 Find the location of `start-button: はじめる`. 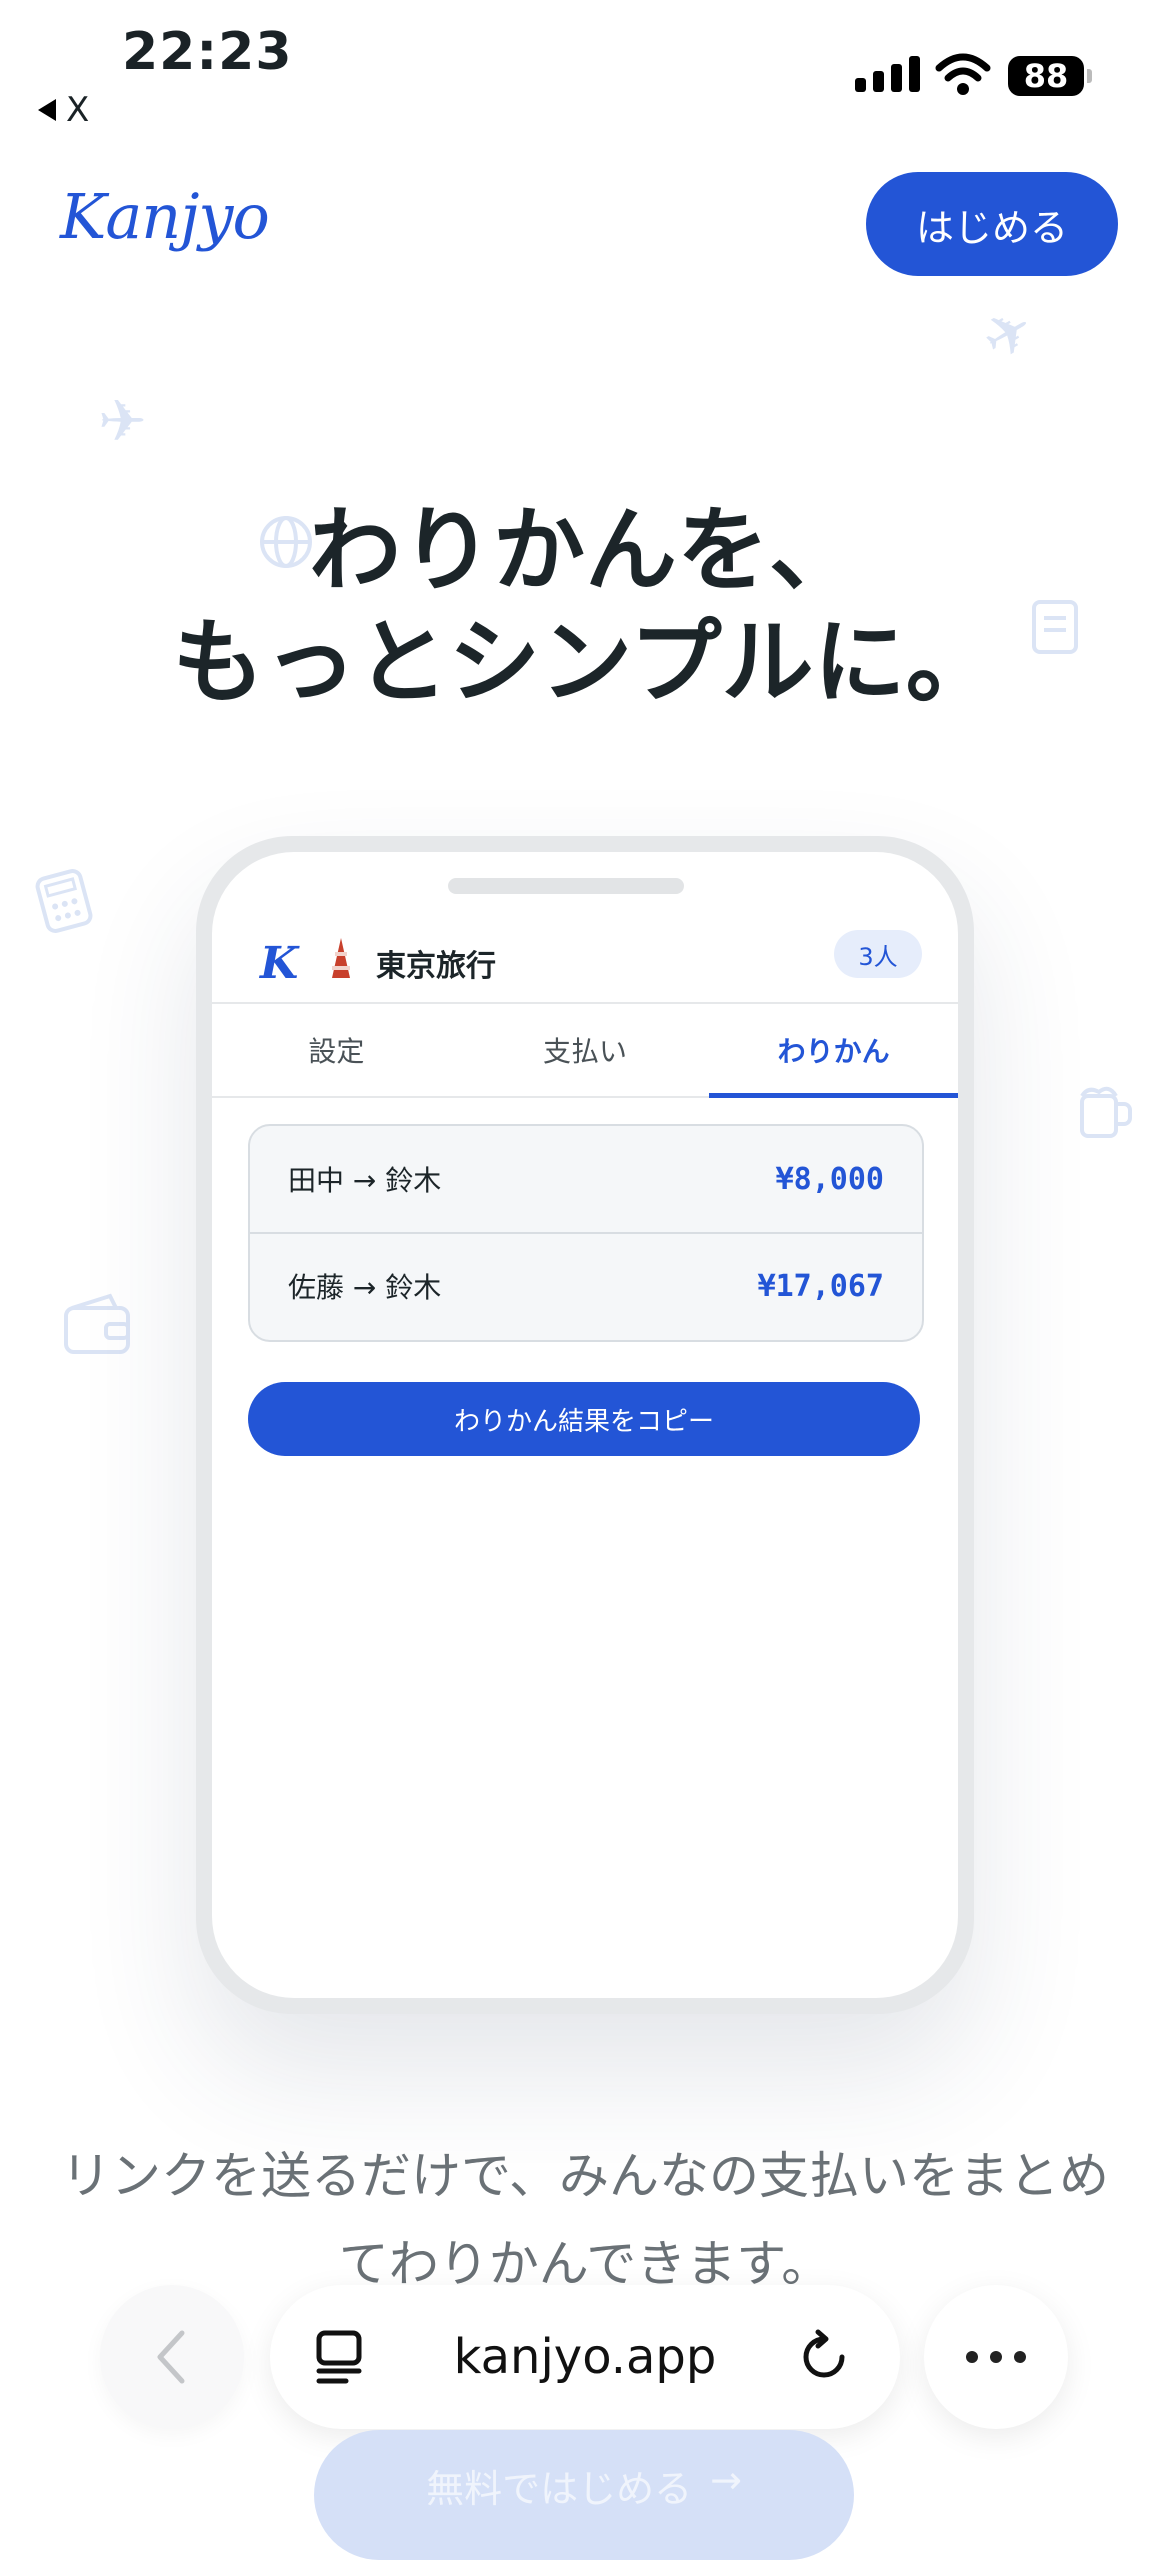

start-button: はじめる is located at coordinates (992, 224).